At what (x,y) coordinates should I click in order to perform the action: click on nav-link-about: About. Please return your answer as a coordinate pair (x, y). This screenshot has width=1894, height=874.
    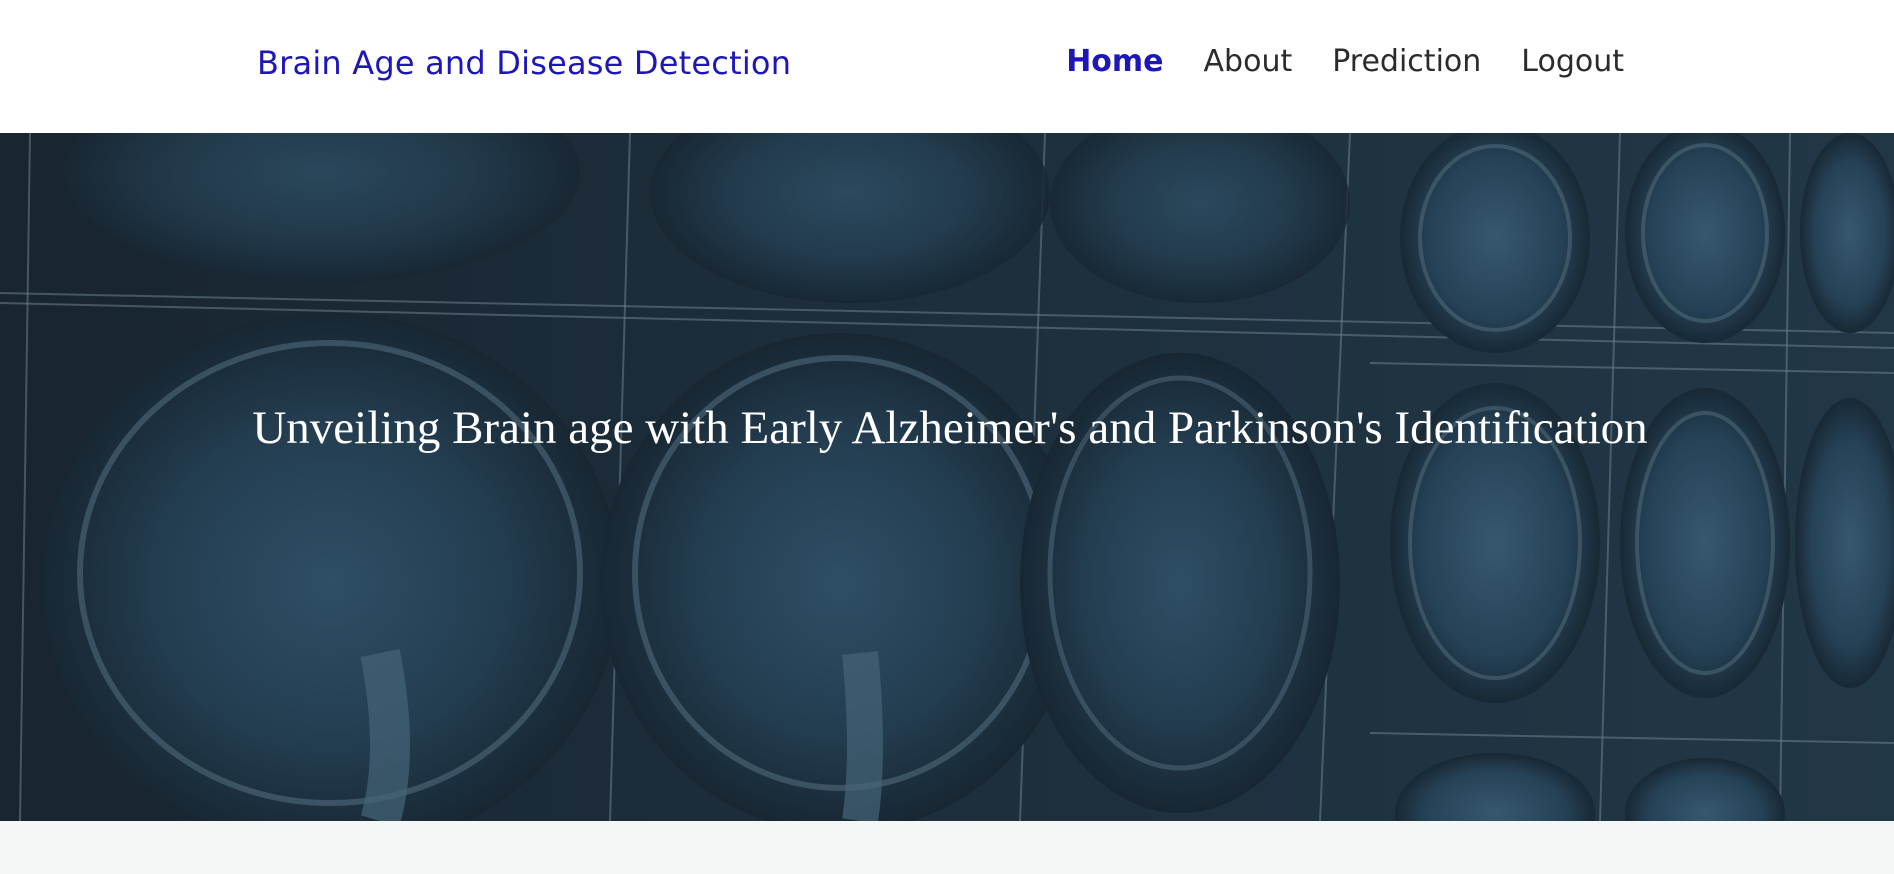
    Looking at the image, I should click on (1248, 61).